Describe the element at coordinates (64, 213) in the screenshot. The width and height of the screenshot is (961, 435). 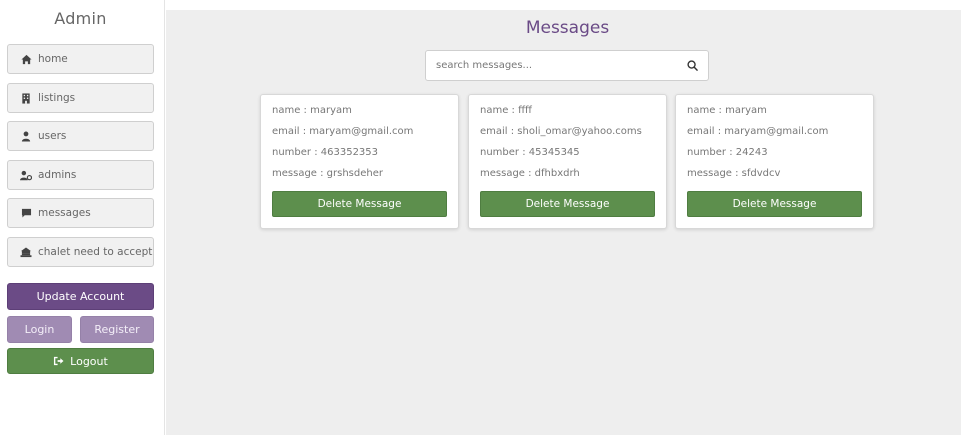
I see `sidebar-item-label: messages` at that location.